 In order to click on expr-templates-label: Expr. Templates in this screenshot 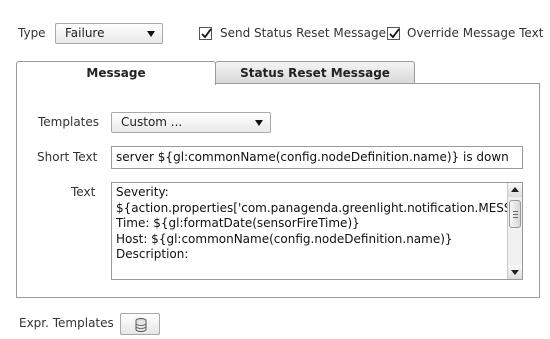, I will do `click(66, 323)`.